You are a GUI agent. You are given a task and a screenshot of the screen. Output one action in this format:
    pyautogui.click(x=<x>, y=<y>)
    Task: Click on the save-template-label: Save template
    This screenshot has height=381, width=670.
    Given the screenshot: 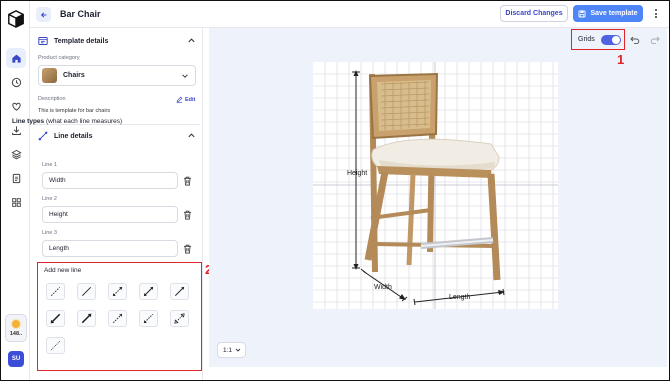 What is the action you would take?
    pyautogui.click(x=614, y=13)
    